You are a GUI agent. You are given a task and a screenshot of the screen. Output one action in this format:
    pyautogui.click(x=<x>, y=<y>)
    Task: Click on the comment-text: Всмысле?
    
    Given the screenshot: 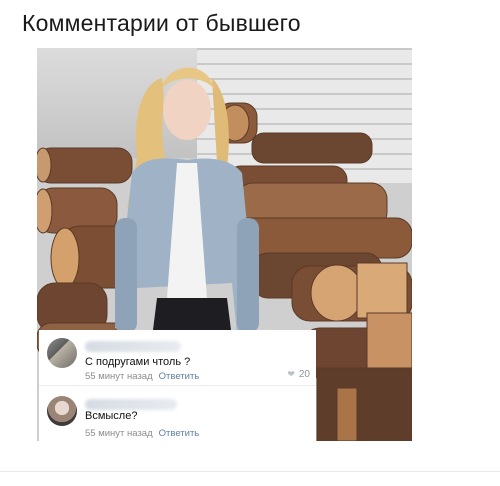 What is the action you would take?
    pyautogui.click(x=111, y=416)
    